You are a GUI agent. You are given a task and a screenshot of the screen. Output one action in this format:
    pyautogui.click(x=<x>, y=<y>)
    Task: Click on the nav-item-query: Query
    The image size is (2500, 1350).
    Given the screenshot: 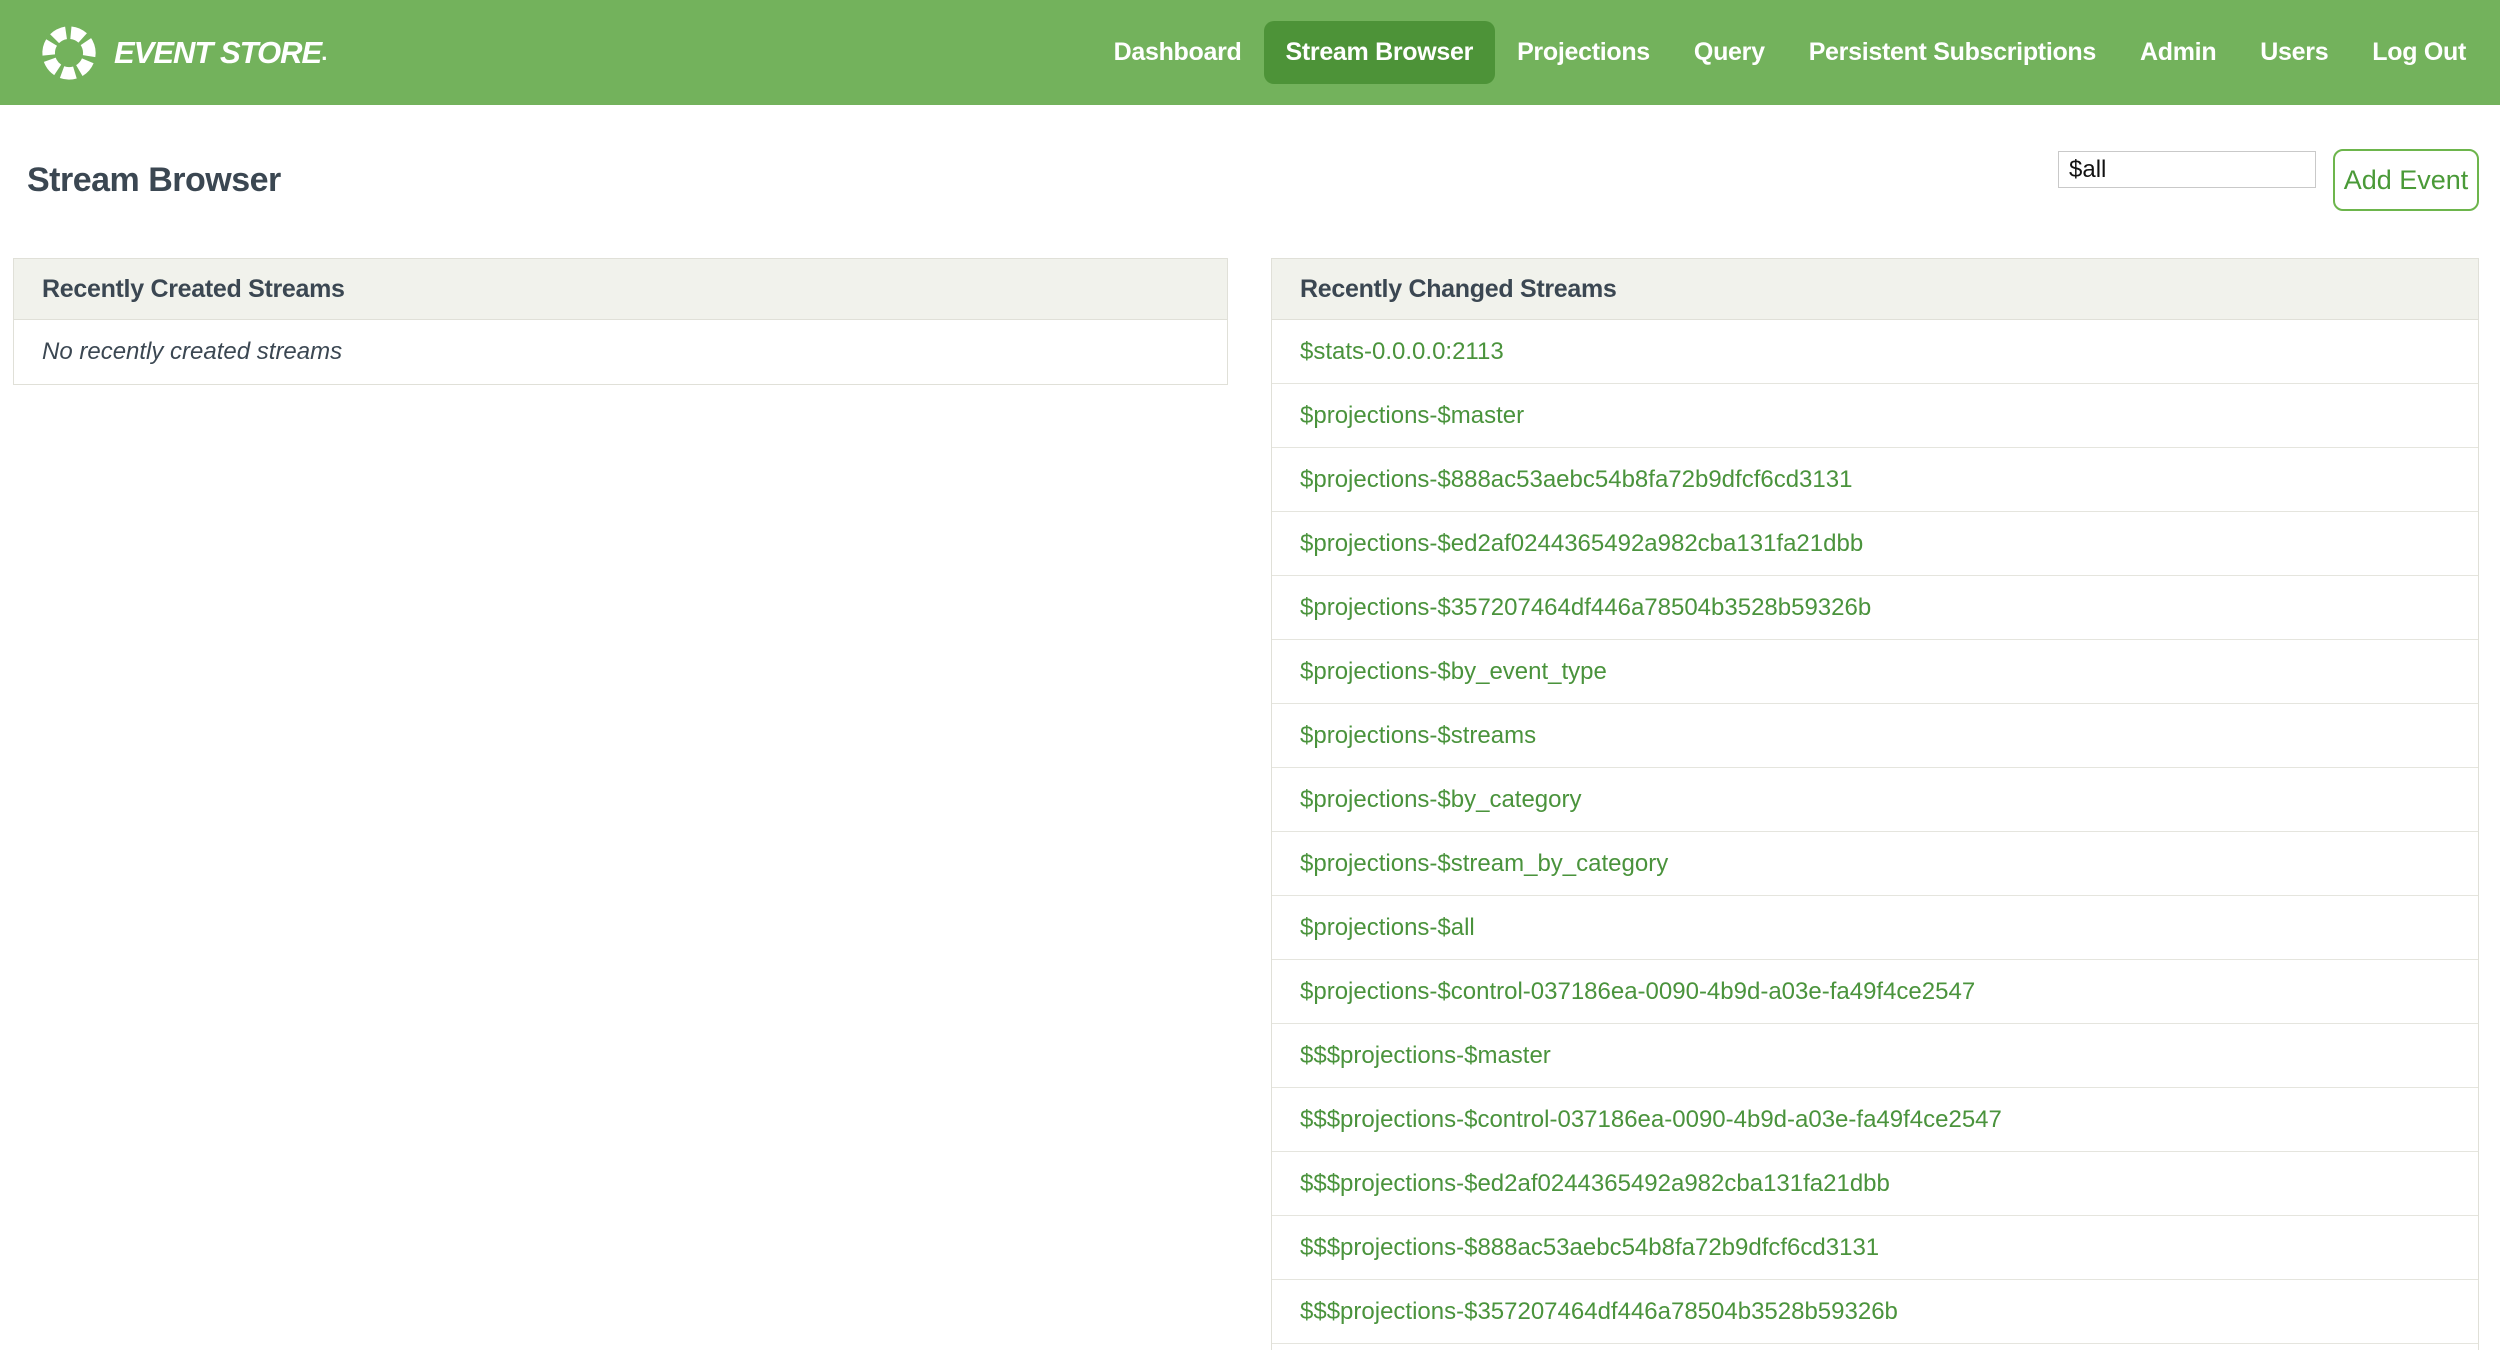 What is the action you would take?
    pyautogui.click(x=1729, y=52)
    